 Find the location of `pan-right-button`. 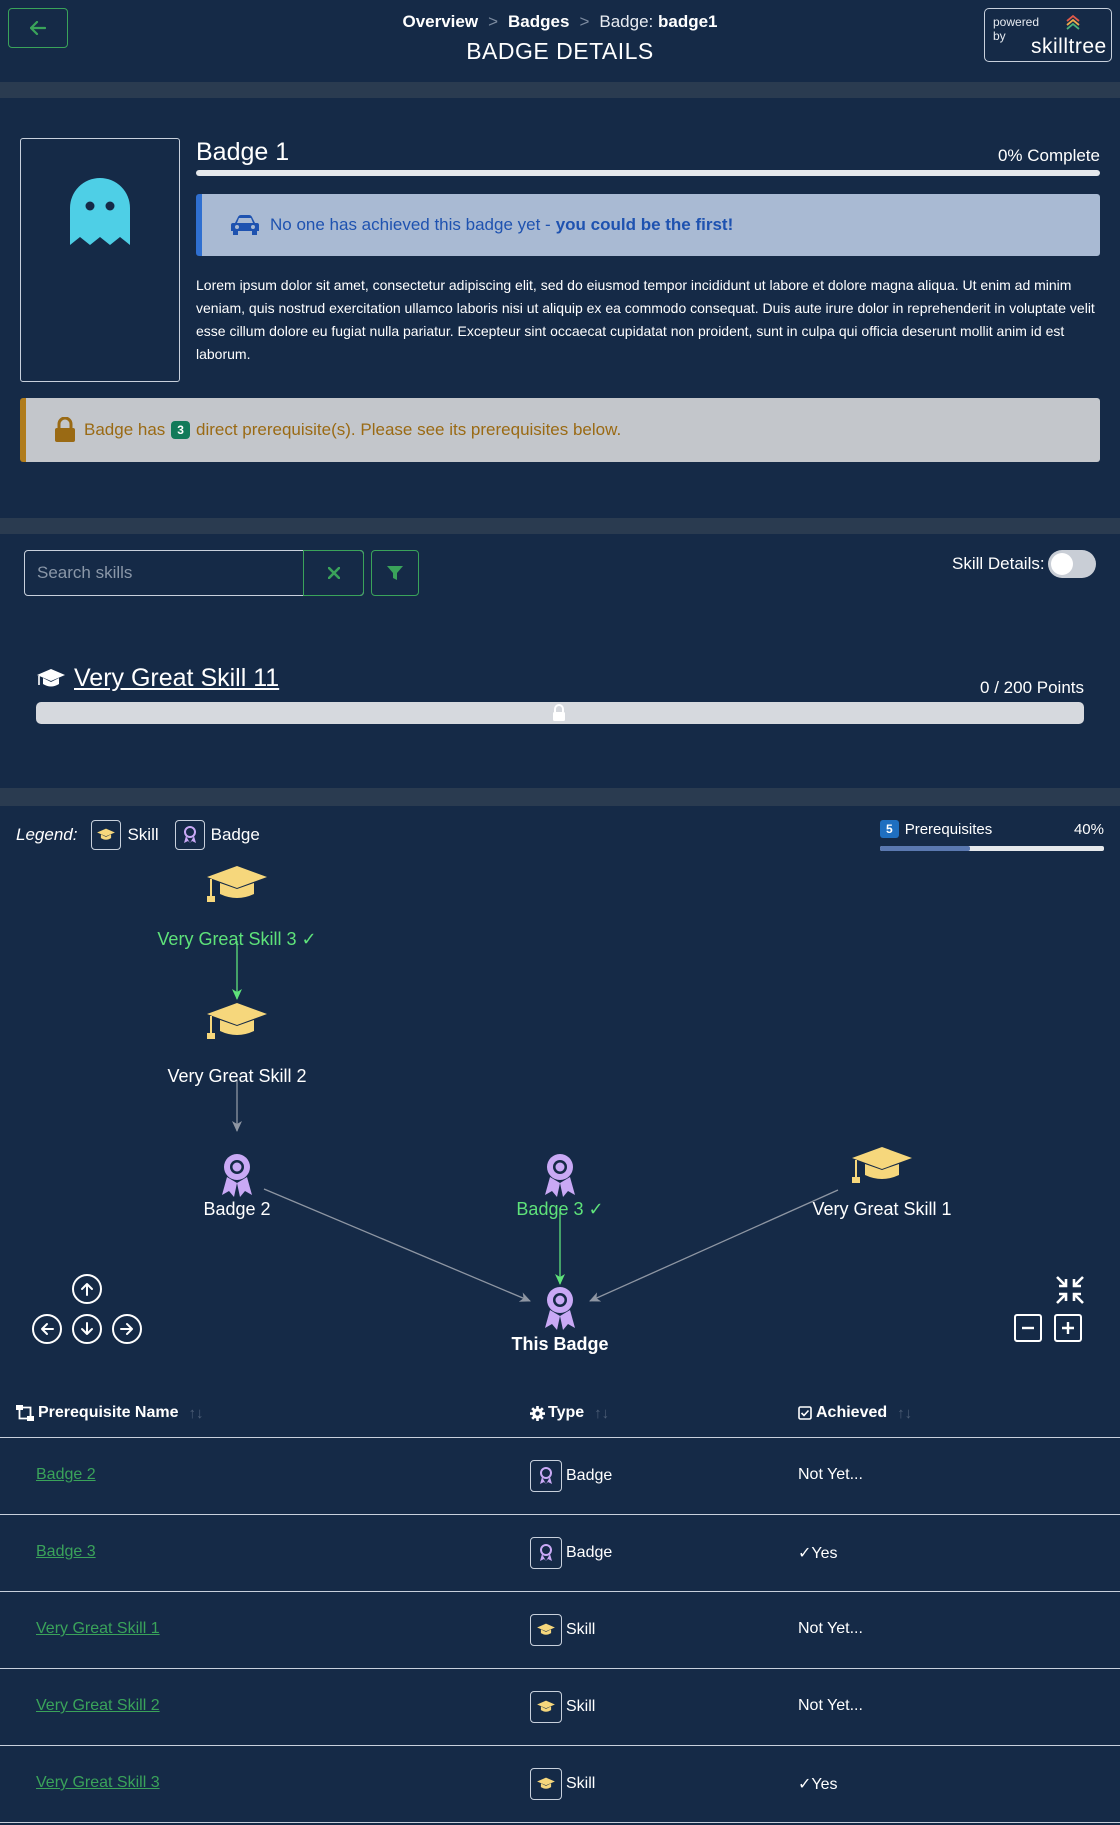

pan-right-button is located at coordinates (127, 1329).